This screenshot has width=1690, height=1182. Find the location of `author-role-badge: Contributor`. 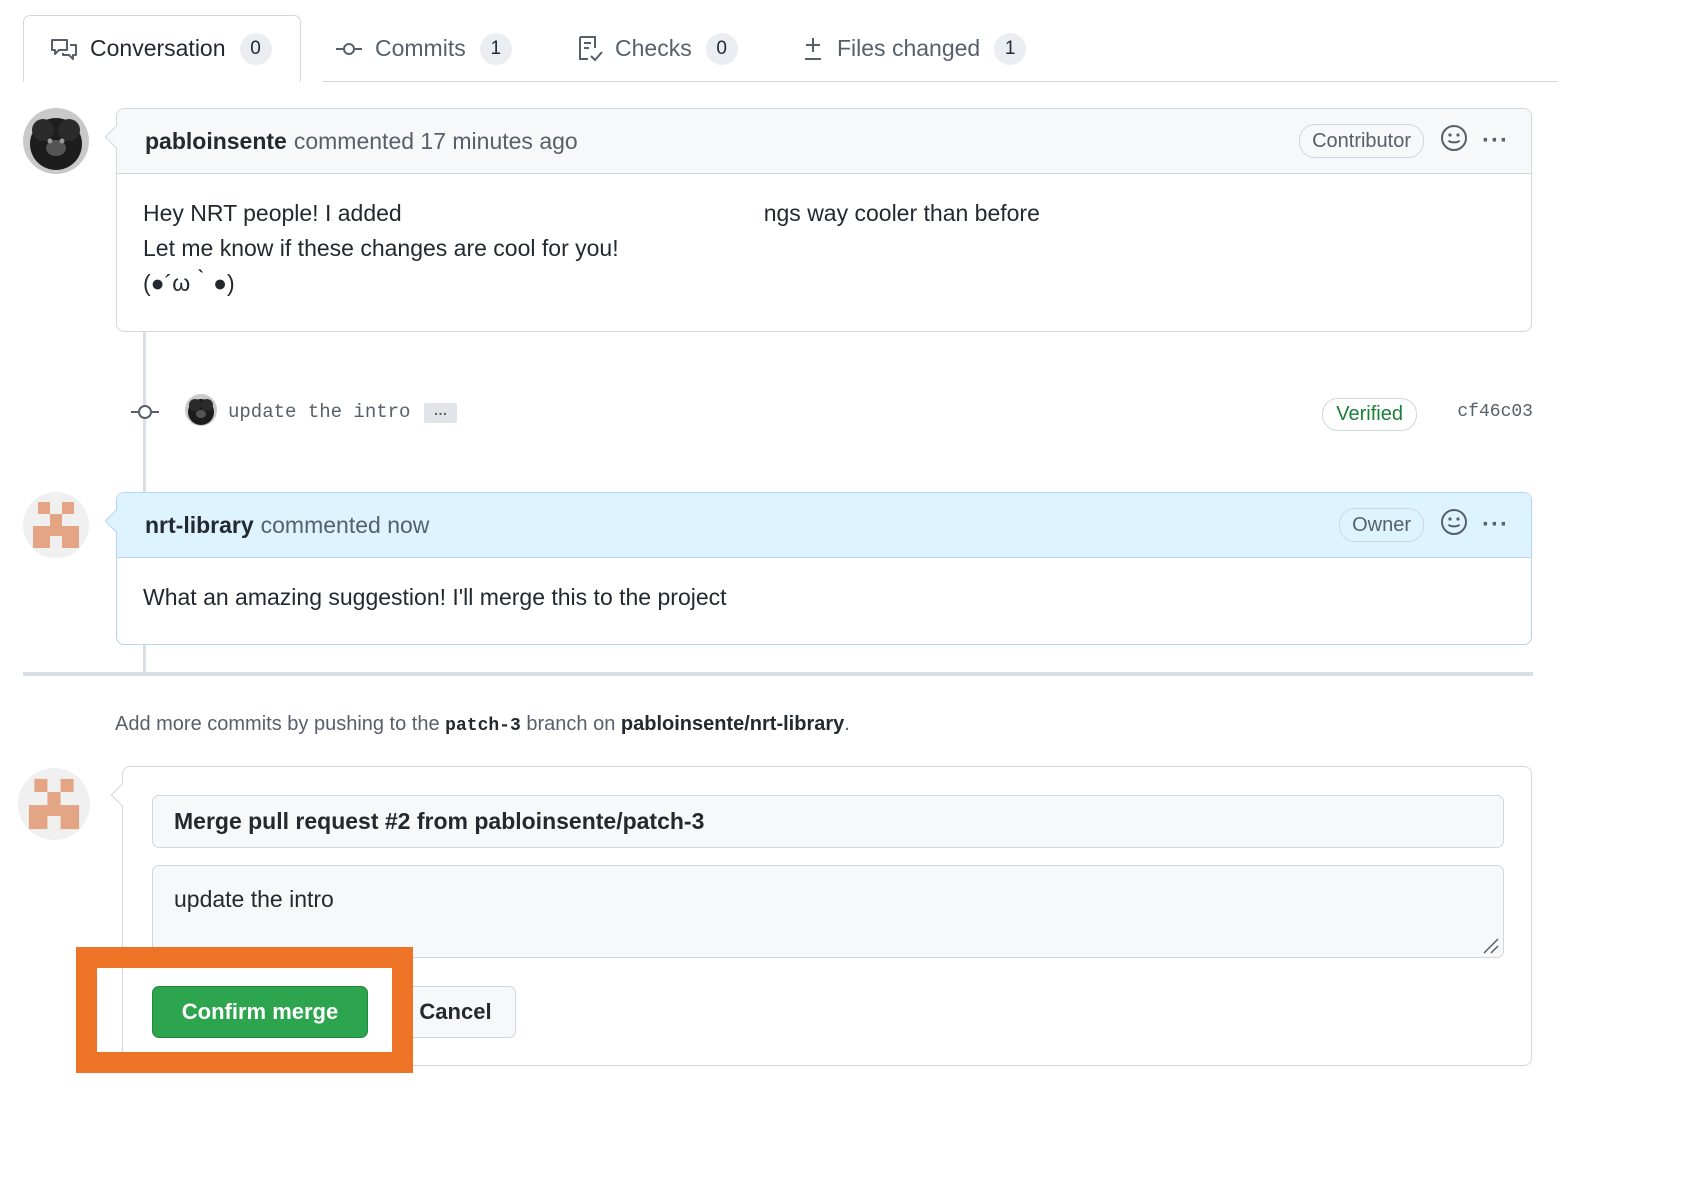

author-role-badge: Contributor is located at coordinates (1362, 141).